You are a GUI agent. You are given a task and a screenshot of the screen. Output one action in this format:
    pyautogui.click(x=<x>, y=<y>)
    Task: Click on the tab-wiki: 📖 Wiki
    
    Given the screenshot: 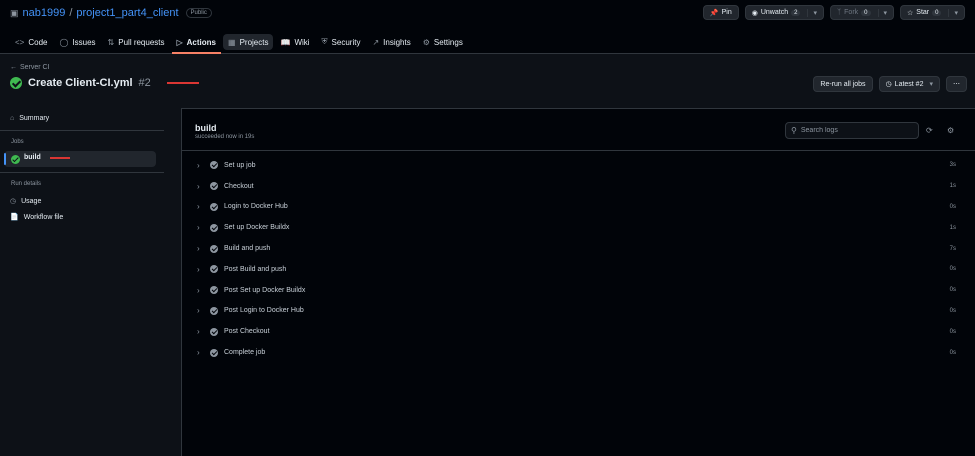 What is the action you would take?
    pyautogui.click(x=294, y=42)
    